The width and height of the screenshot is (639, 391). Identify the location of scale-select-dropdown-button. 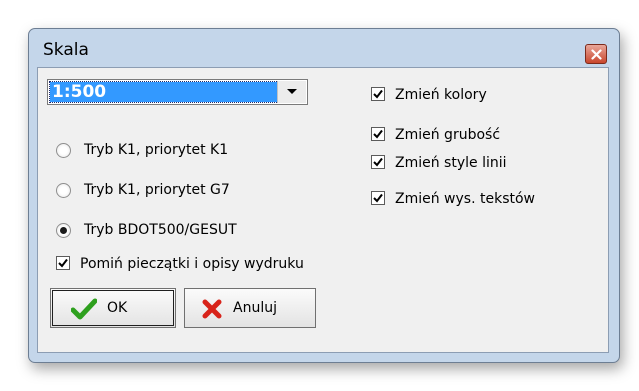
(291, 92).